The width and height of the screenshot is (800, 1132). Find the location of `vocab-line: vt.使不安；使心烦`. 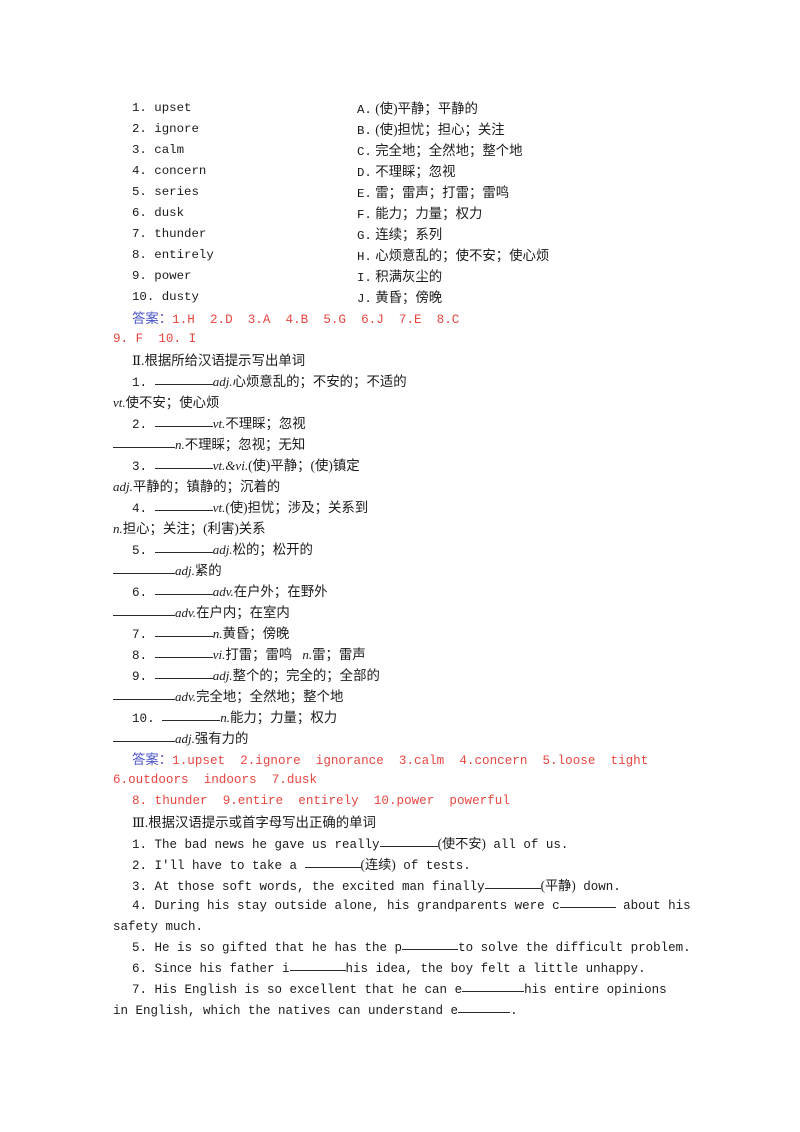

vocab-line: vt.使不安；使心烦 is located at coordinates (166, 402).